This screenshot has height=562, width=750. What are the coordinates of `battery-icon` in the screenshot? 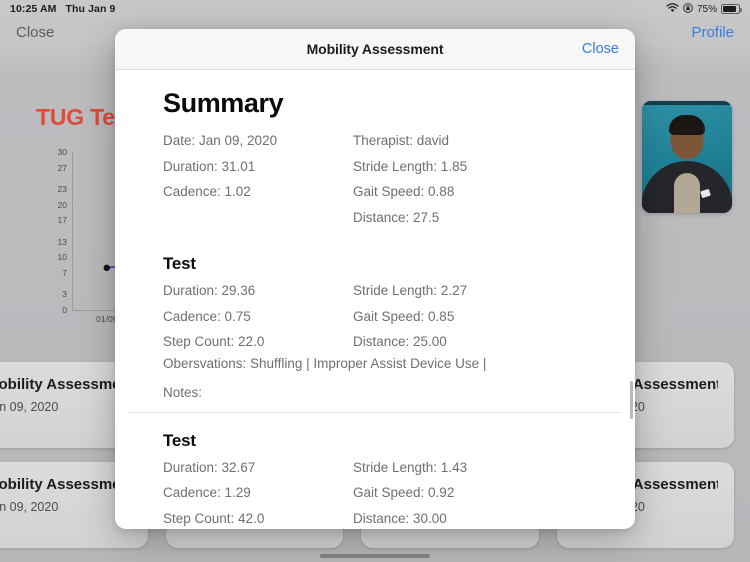 It's located at (731, 9).